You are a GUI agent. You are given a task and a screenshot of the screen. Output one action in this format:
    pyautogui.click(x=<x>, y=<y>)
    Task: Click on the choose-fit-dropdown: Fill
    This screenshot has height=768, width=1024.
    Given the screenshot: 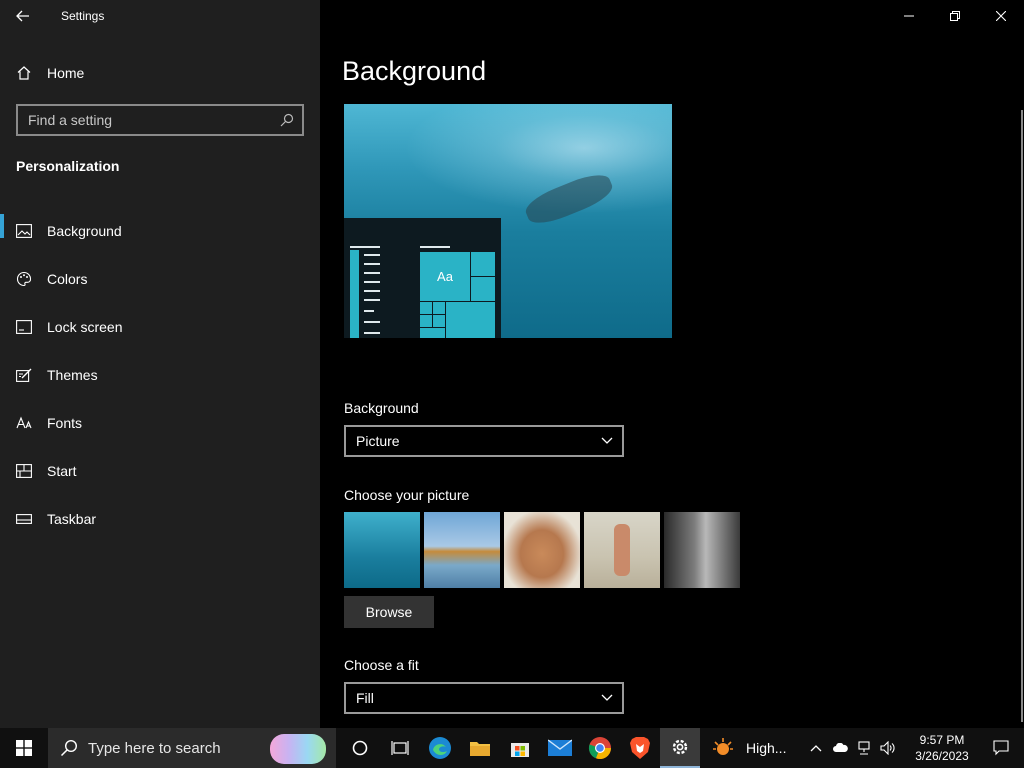 What is the action you would take?
    pyautogui.click(x=484, y=698)
    